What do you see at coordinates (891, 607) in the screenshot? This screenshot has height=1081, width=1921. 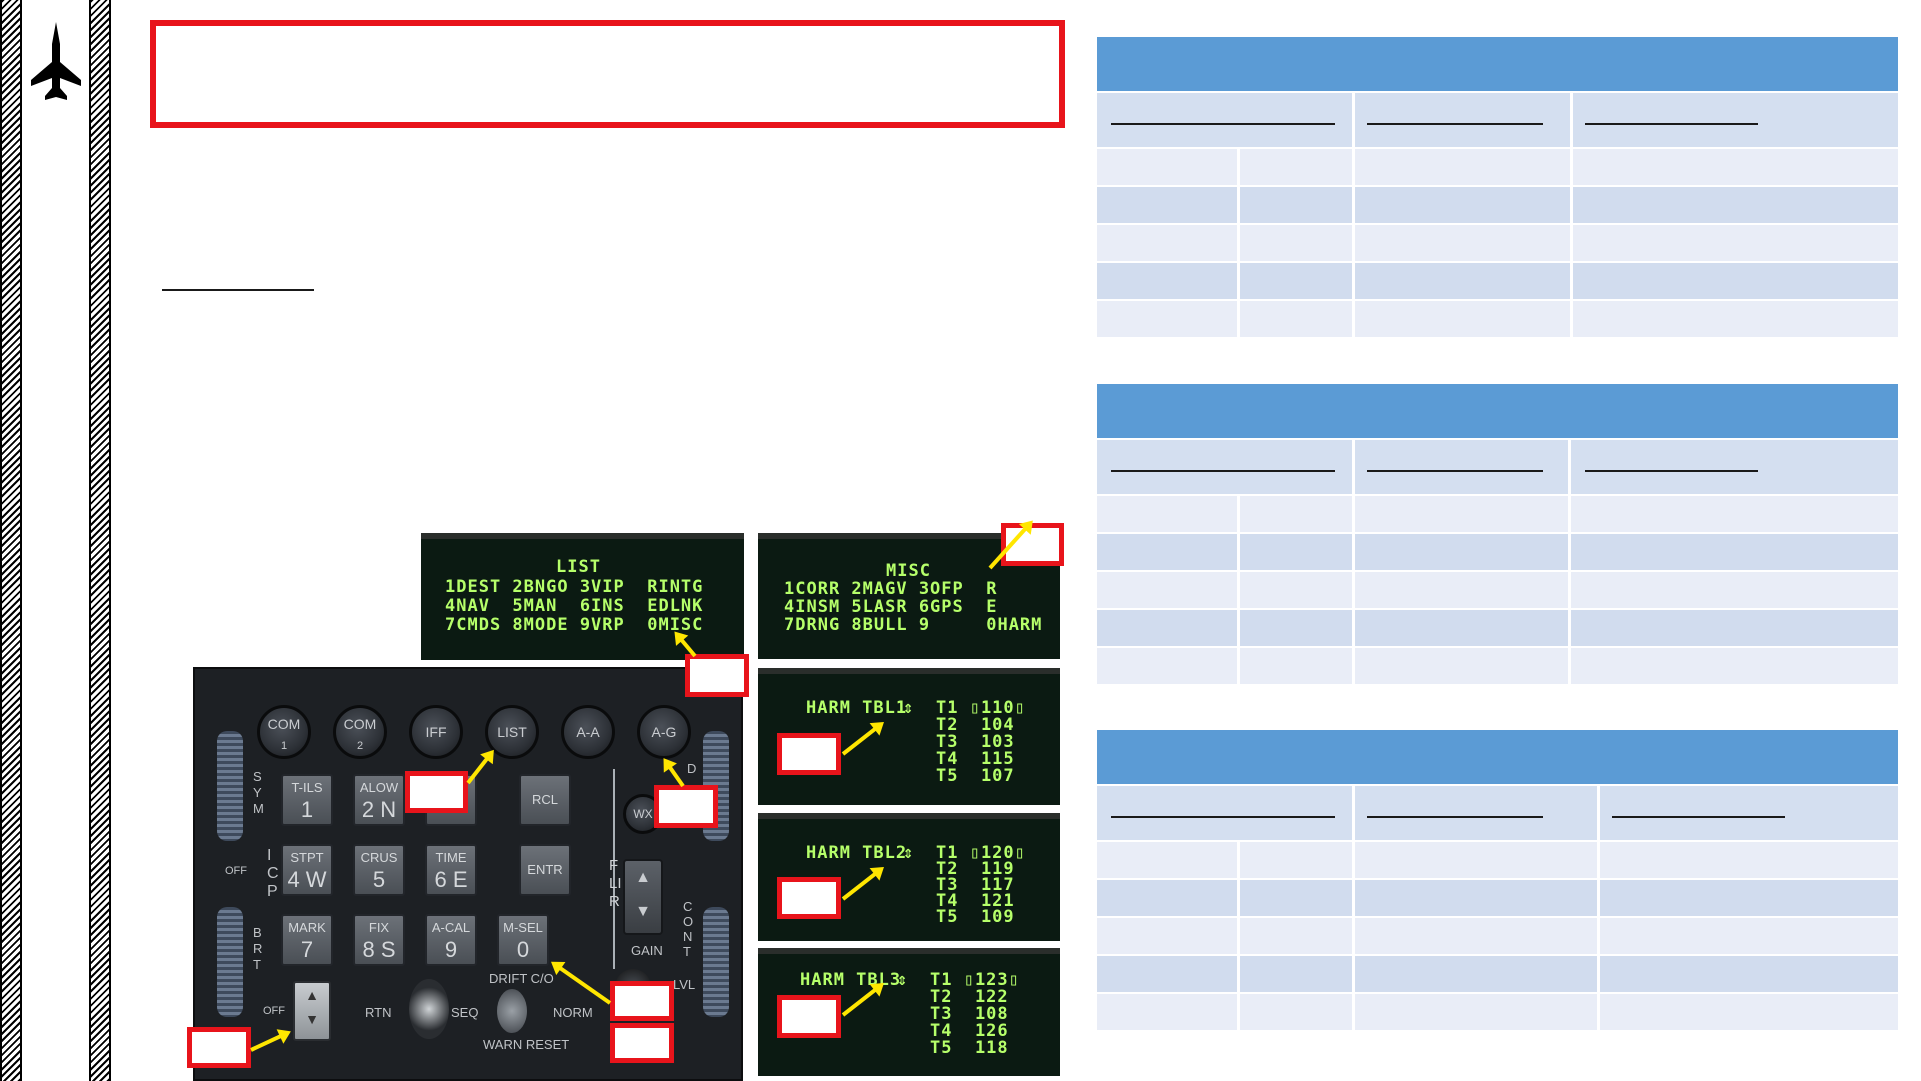 I see `ded-misc-row-2: 4INSM 5LASR 6GPS E` at bounding box center [891, 607].